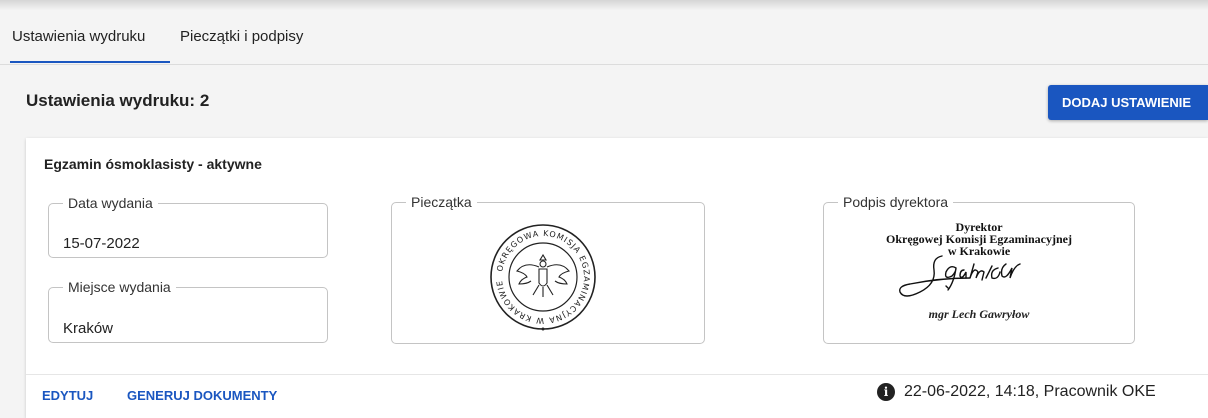  I want to click on edit-link: EDYTUJ, so click(67, 395).